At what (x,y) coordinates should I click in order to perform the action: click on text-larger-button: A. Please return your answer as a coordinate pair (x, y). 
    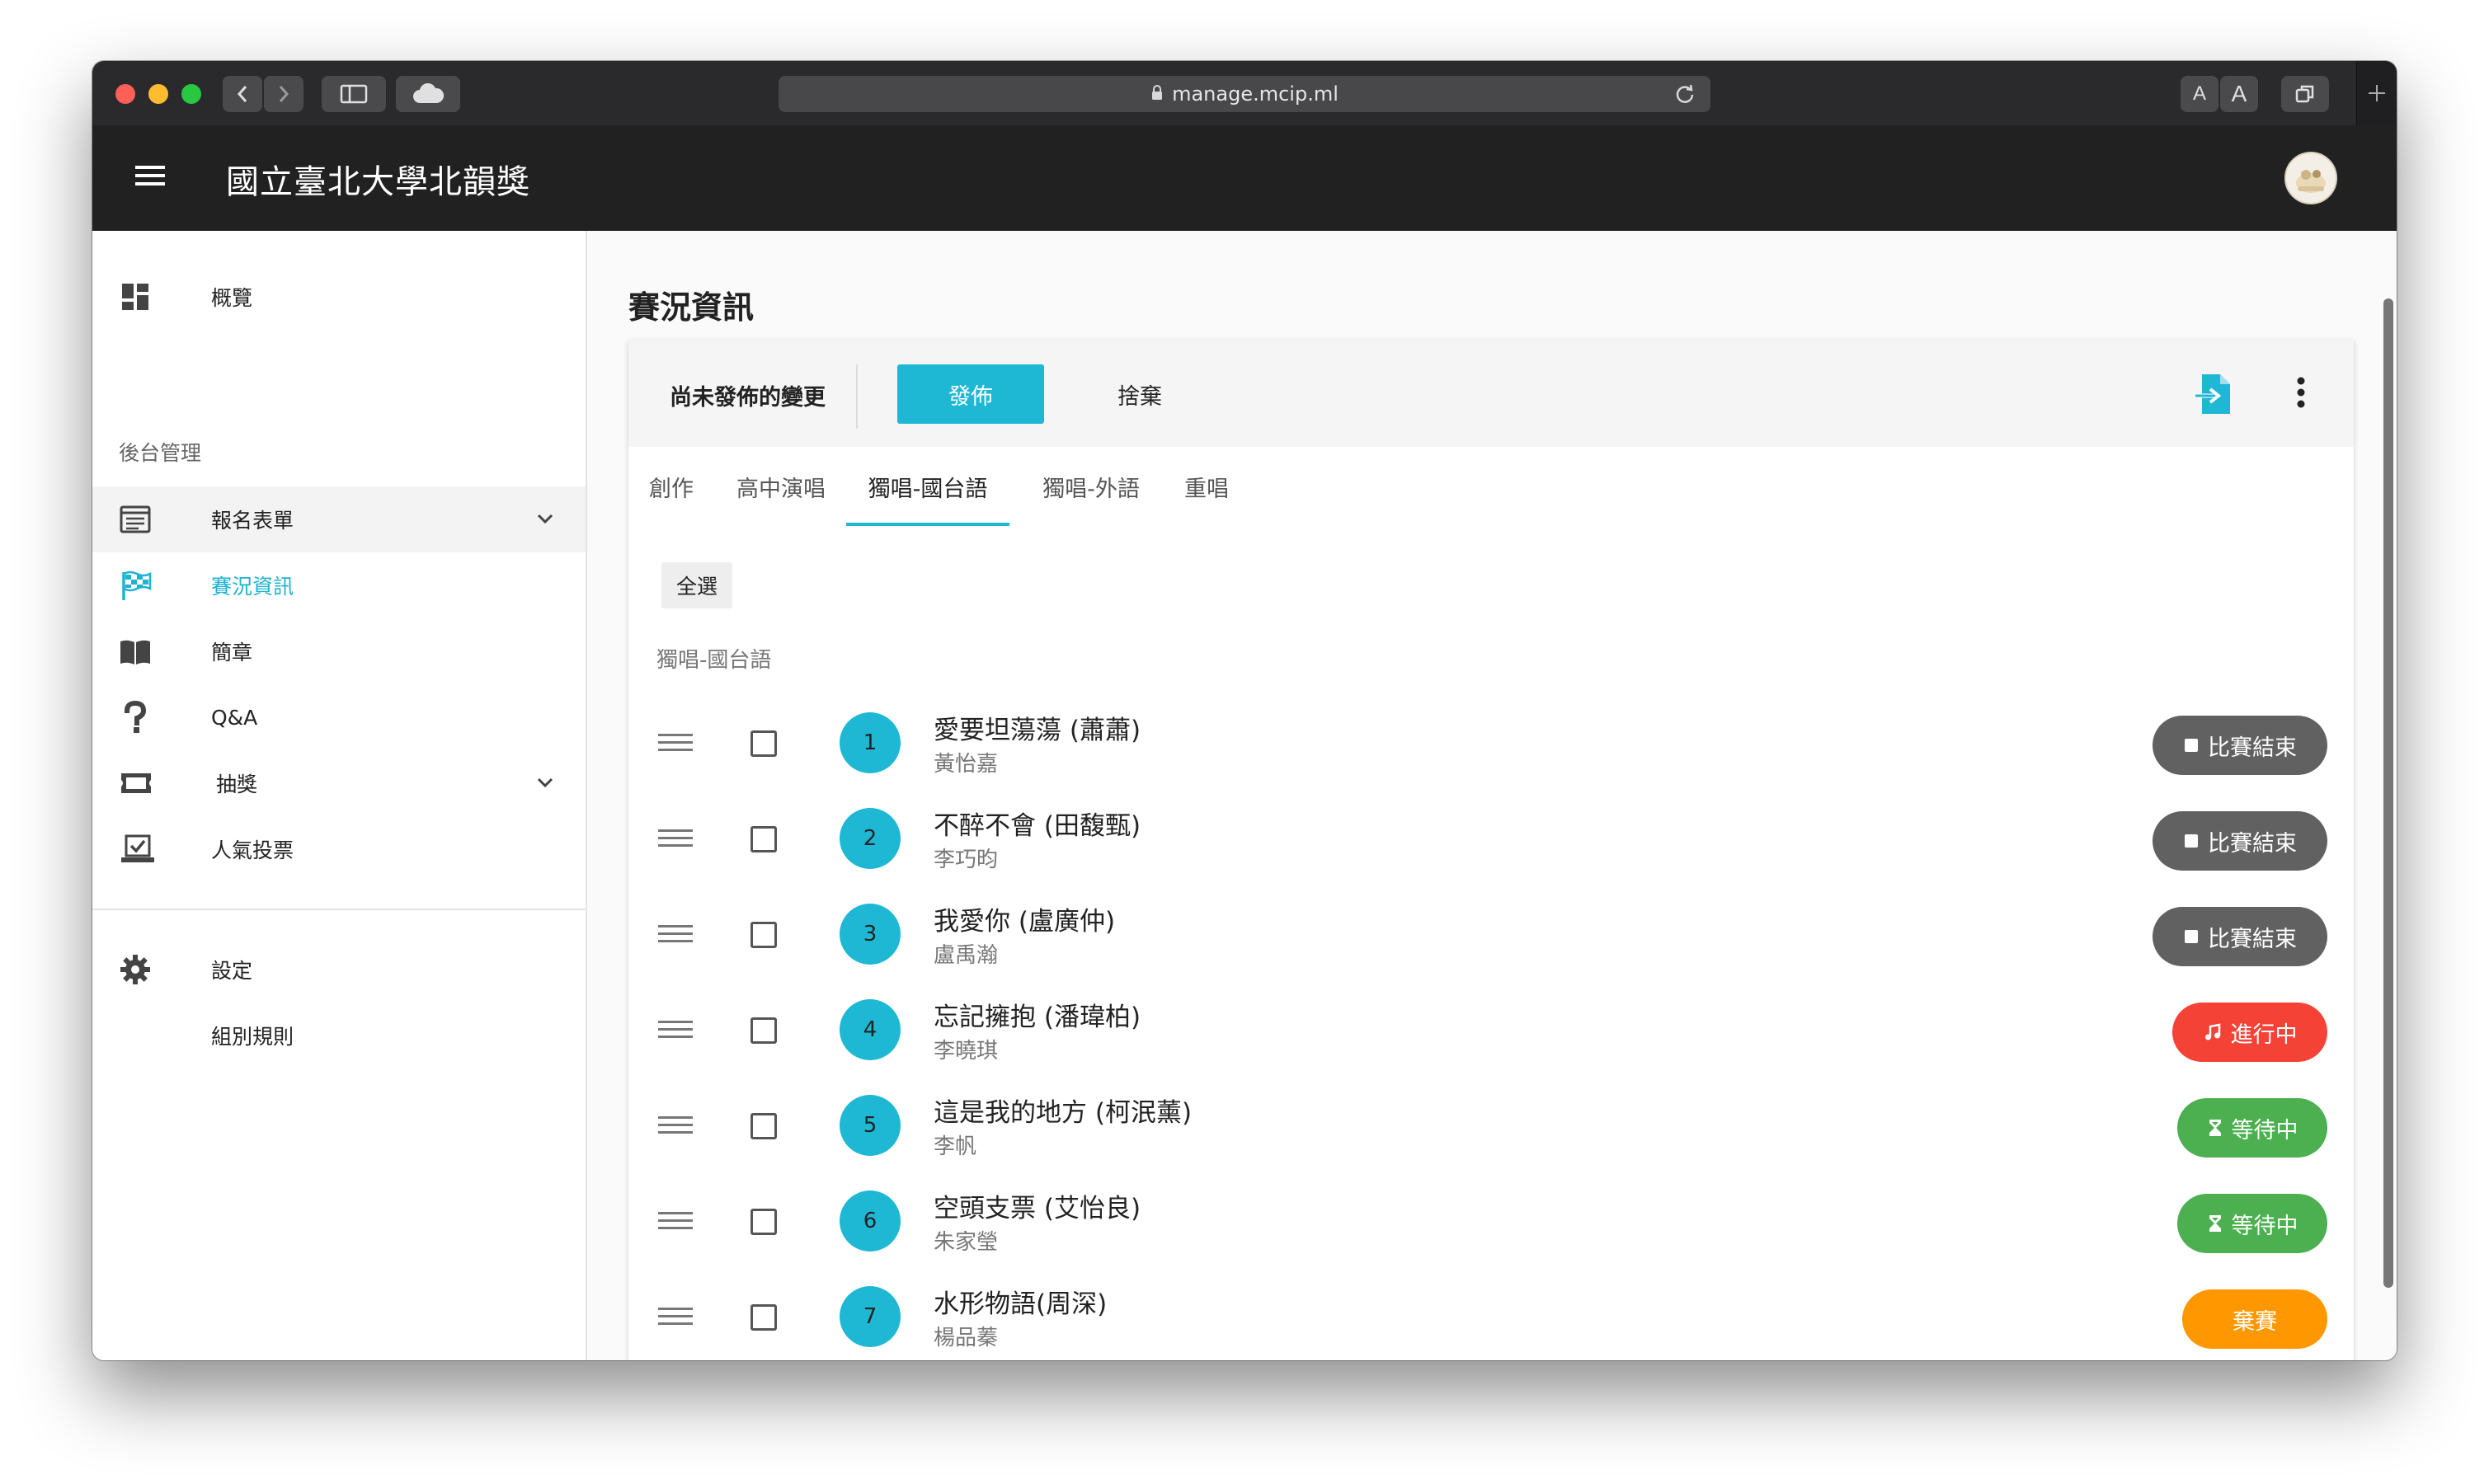
    Looking at the image, I should click on (2239, 94).